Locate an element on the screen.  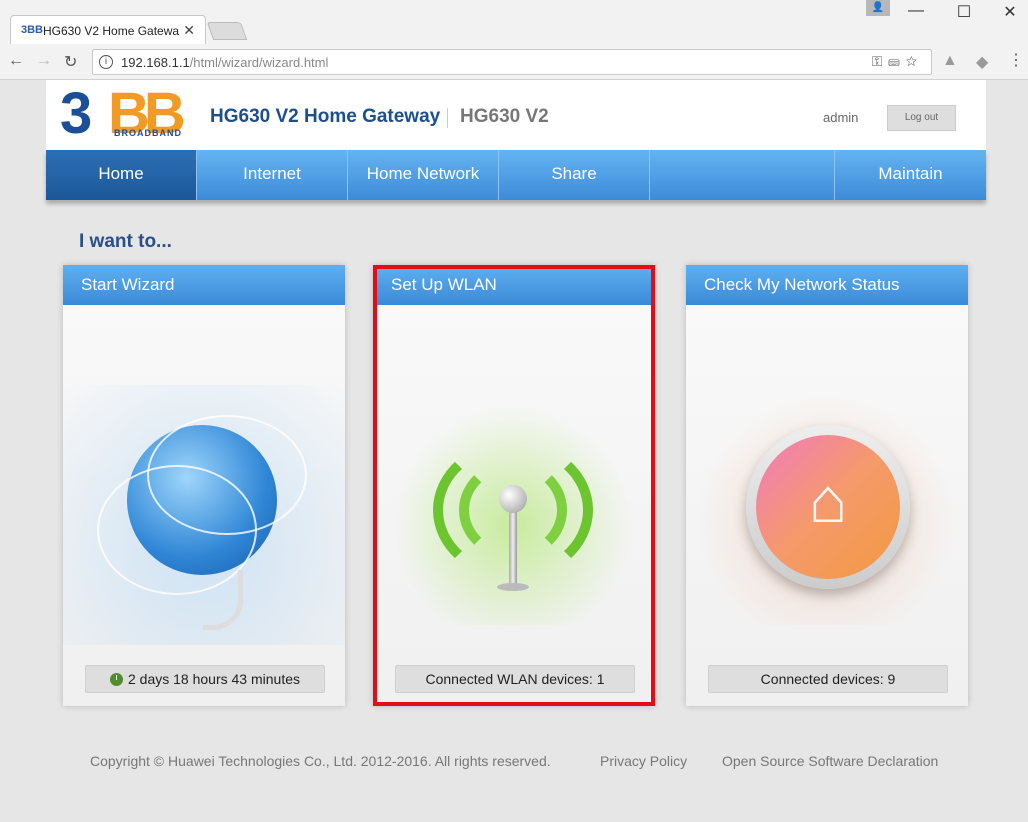
menu-internet: Internet is located at coordinates (272, 175).